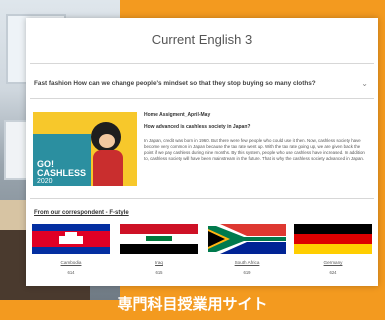 Image resolution: width=385 pixels, height=320 pixels. Describe the element at coordinates (159, 262) in the screenshot. I see `flag-label: Iraq` at that location.